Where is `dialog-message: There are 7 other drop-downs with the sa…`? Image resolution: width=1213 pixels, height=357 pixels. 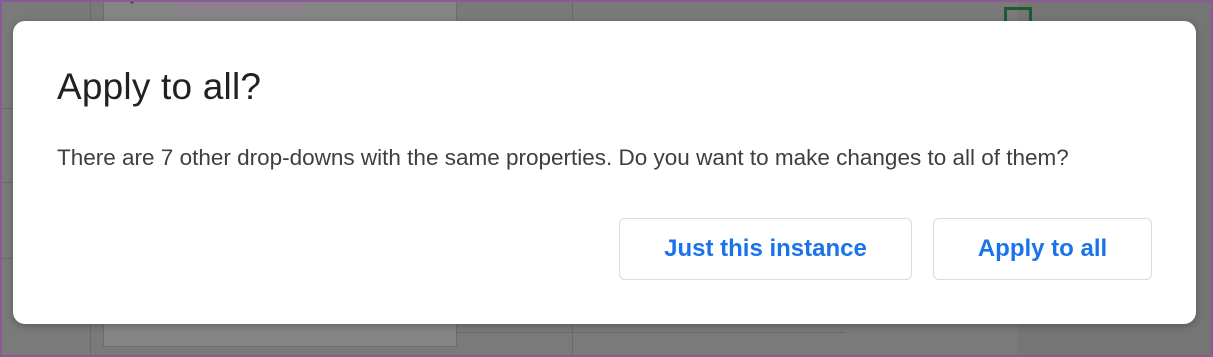
dialog-message: There are 7 other drop-downs with the sa… is located at coordinates (563, 157).